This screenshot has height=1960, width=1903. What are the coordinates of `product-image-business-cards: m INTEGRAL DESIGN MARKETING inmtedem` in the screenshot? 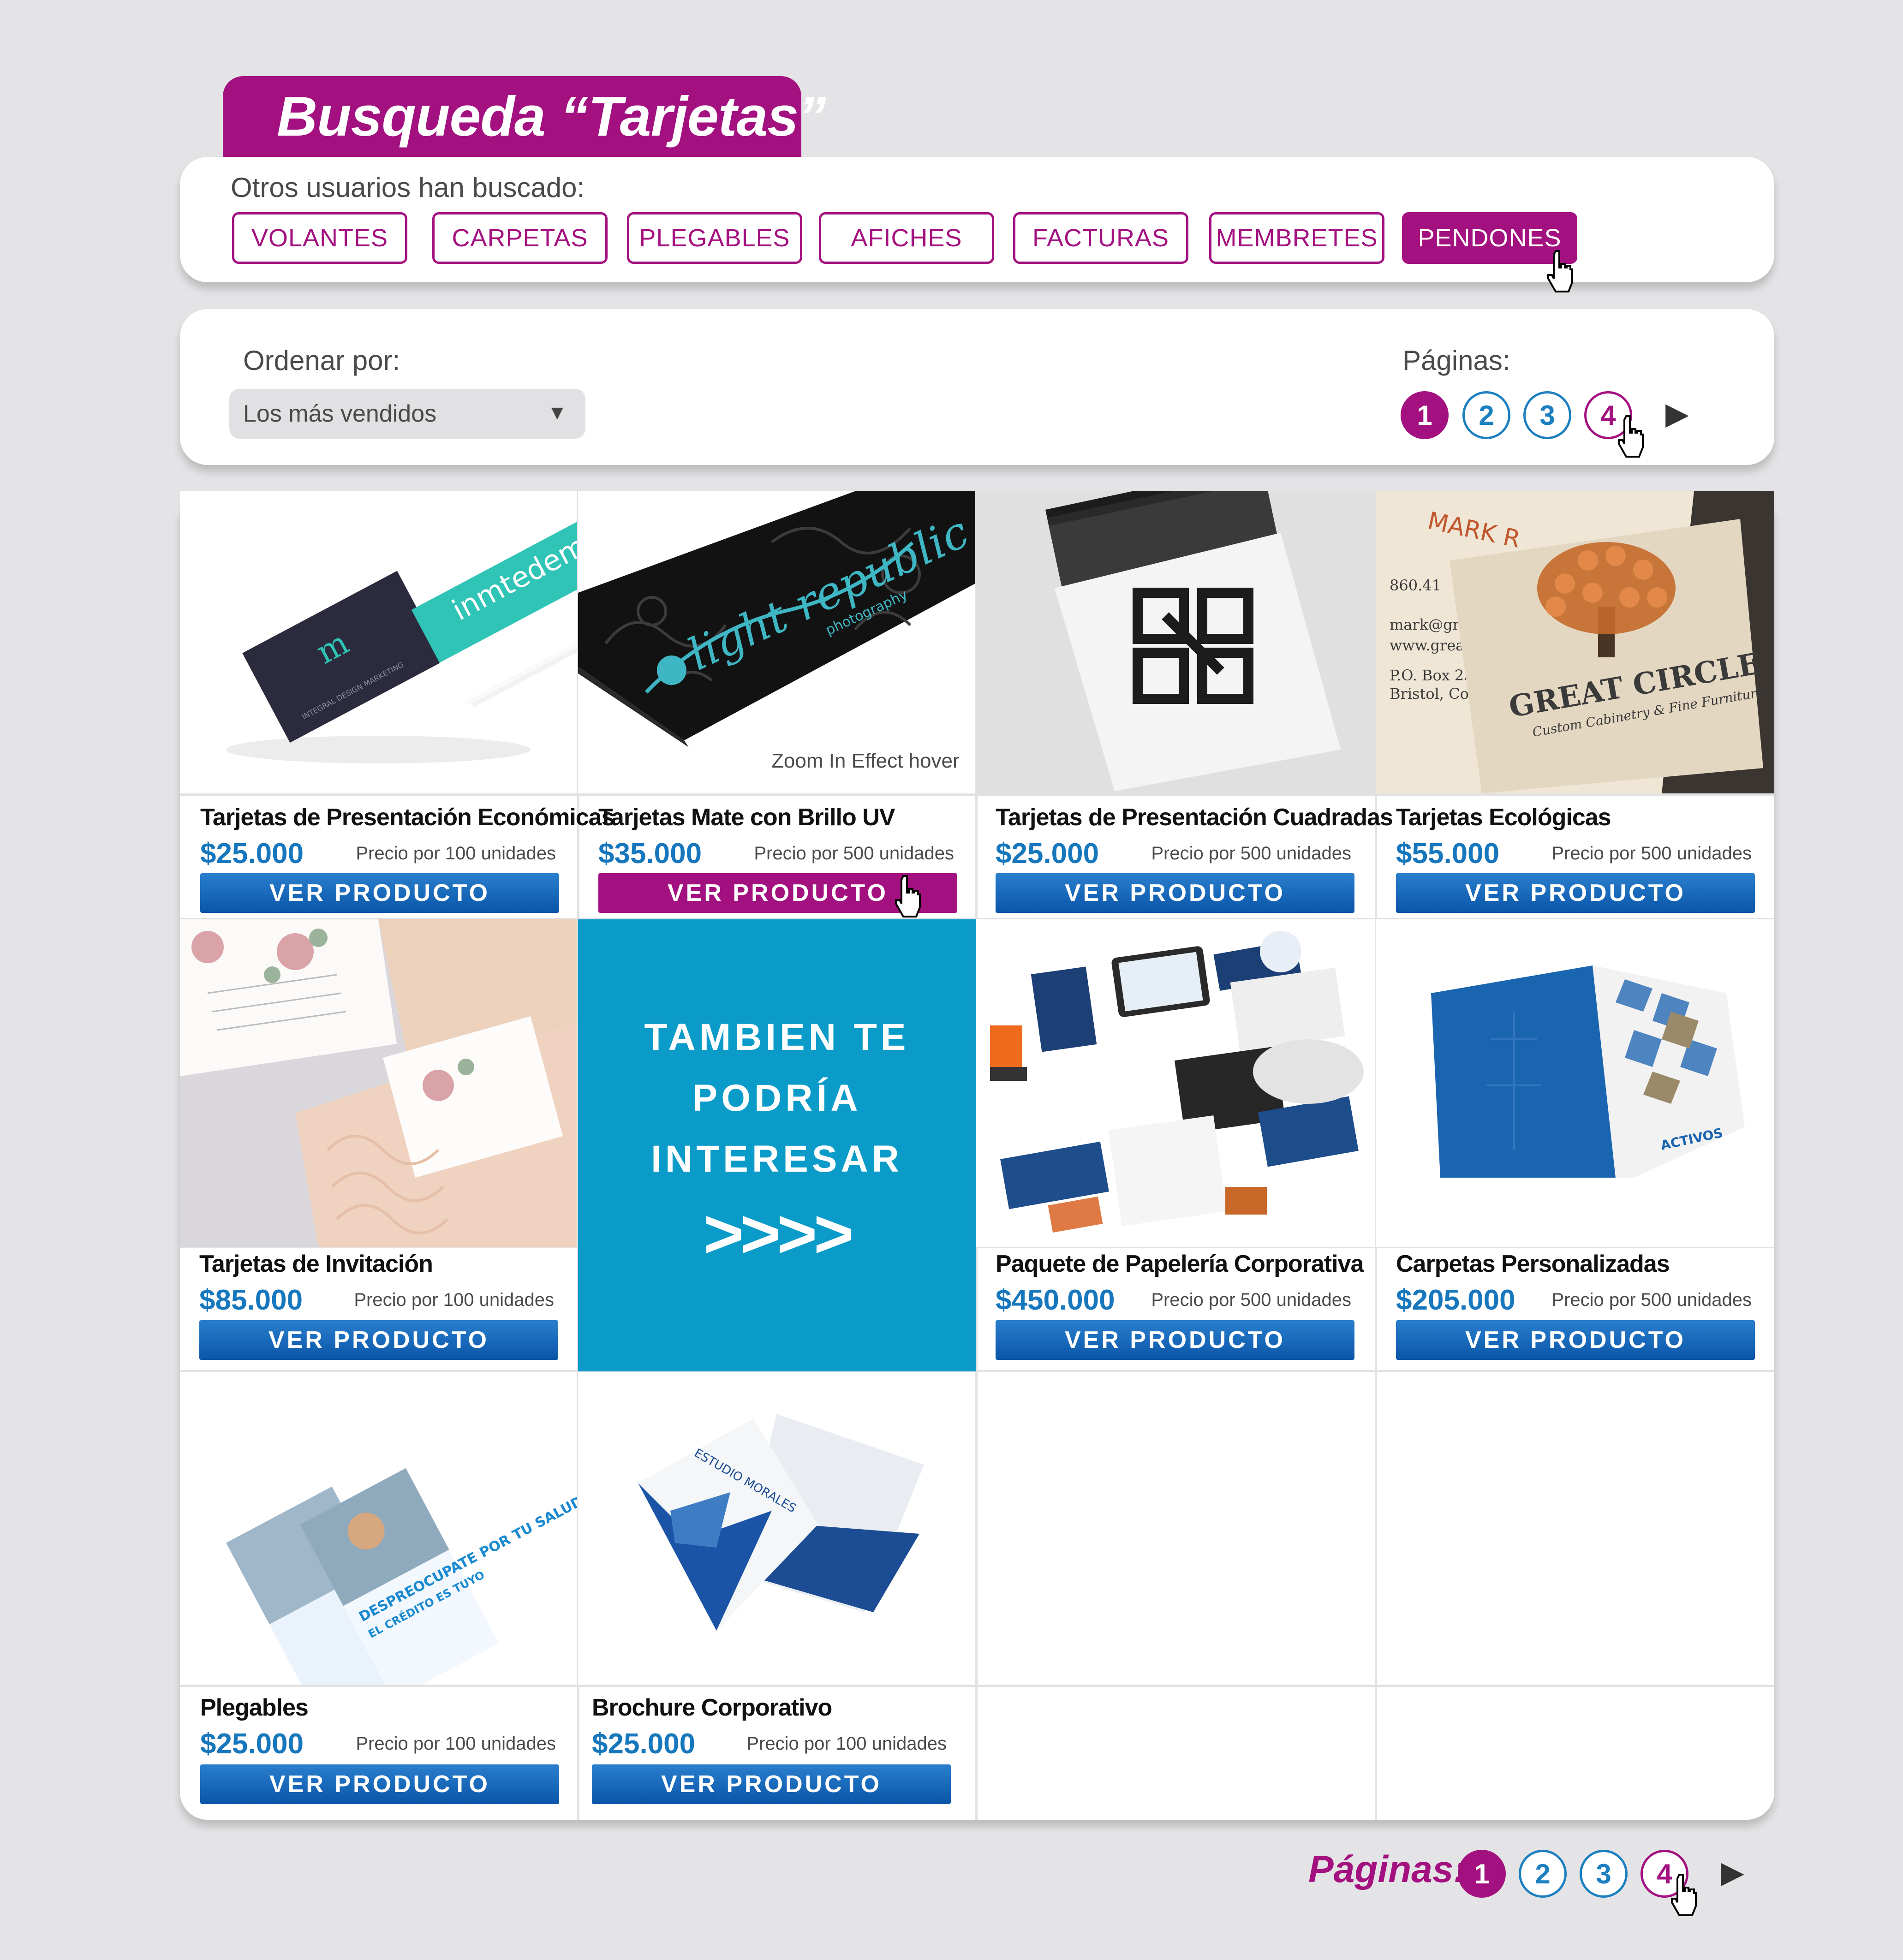 It's located at (378, 642).